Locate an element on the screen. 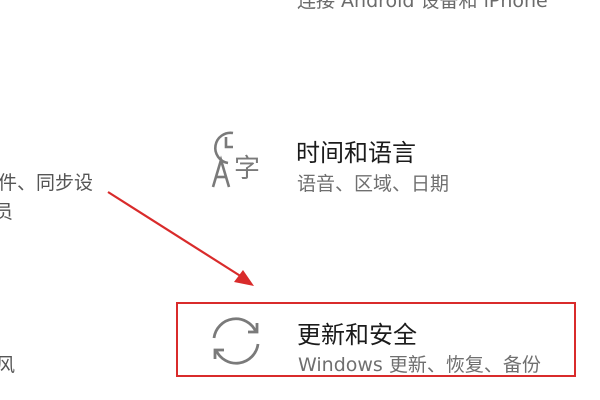 The image size is (600, 400). annotation-arrow is located at coordinates (180, 238).